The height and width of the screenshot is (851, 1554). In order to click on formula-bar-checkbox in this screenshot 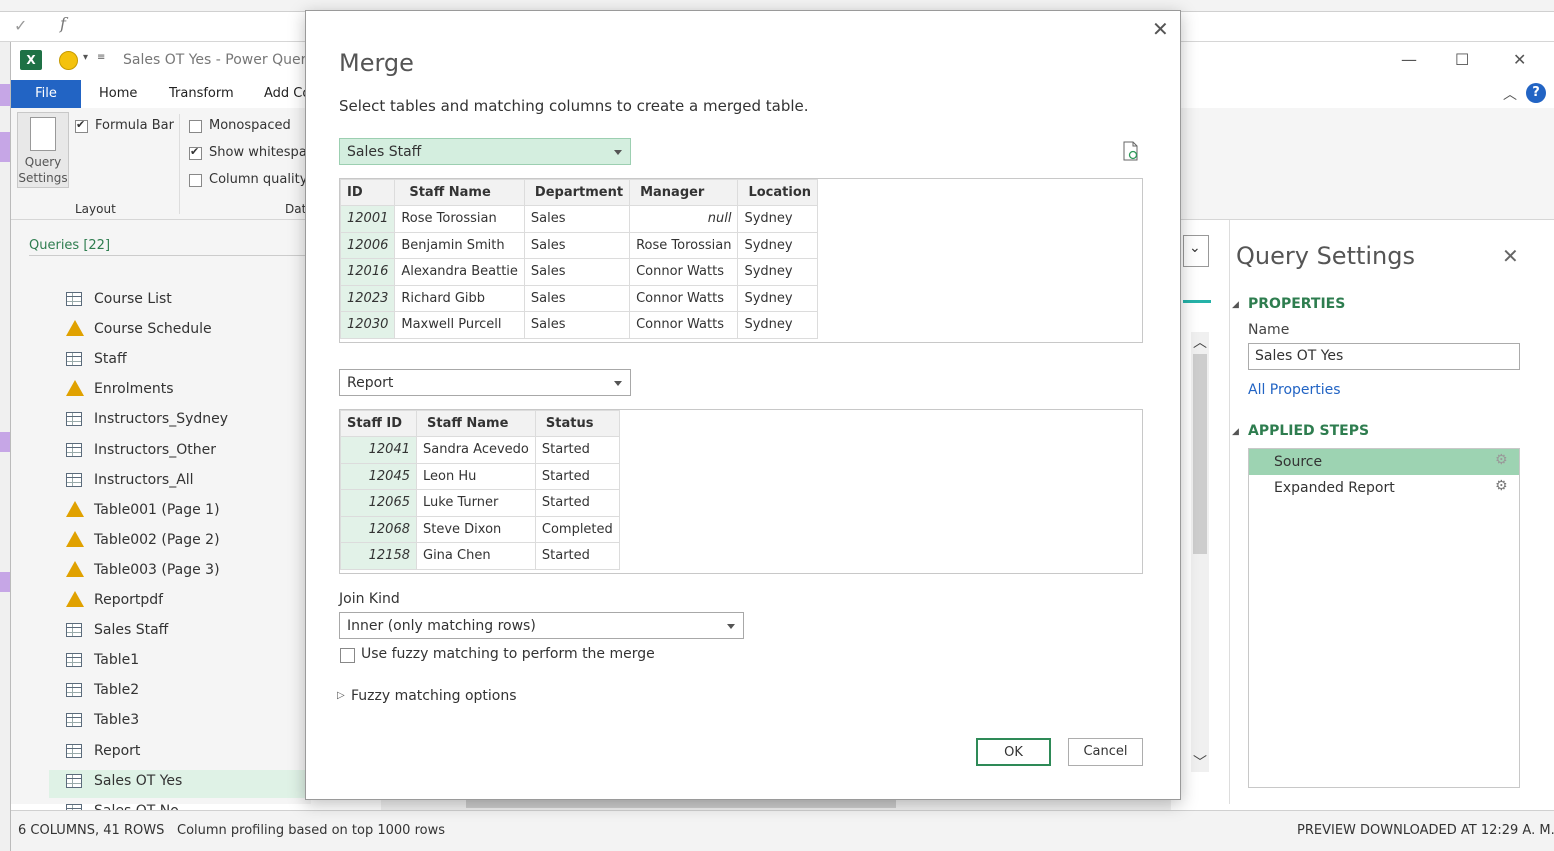, I will do `click(81, 125)`.